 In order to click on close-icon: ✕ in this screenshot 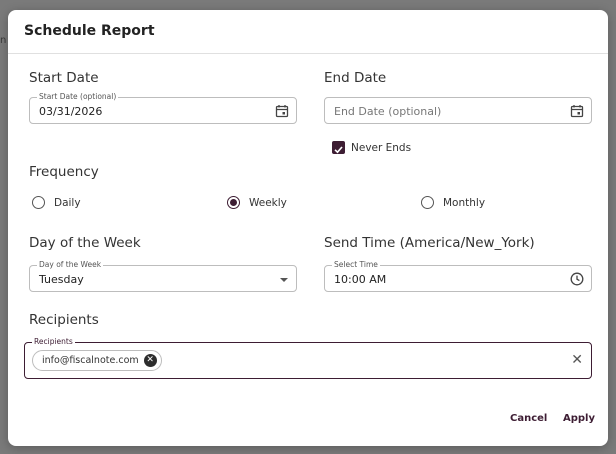, I will do `click(577, 360)`.